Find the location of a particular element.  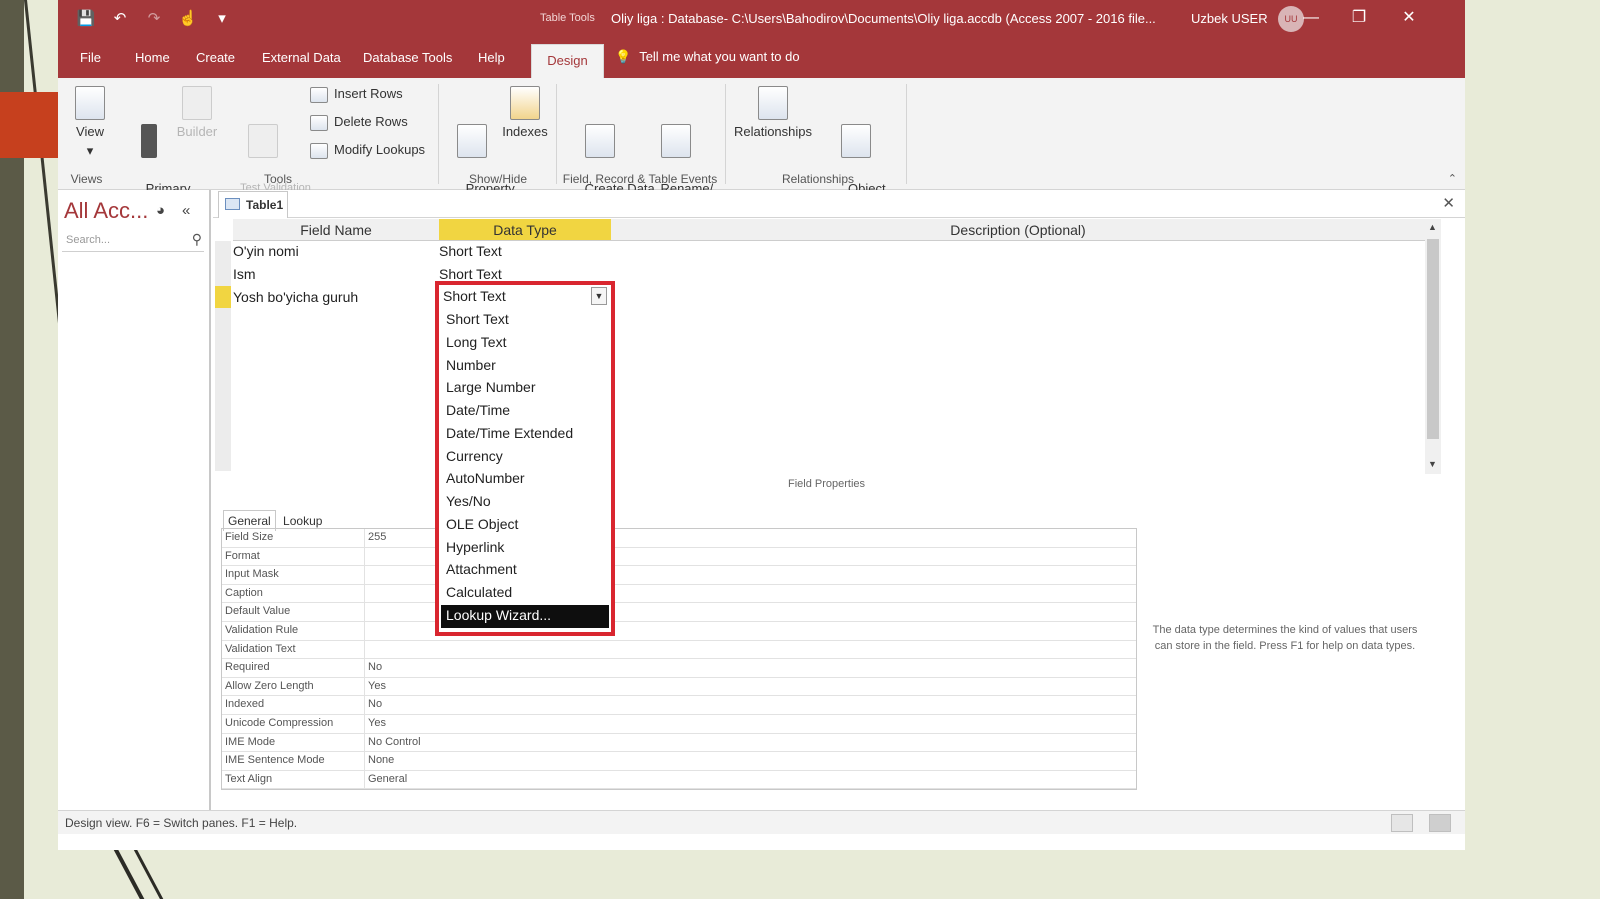

user-name: Uzbek USER is located at coordinates (1229, 18).